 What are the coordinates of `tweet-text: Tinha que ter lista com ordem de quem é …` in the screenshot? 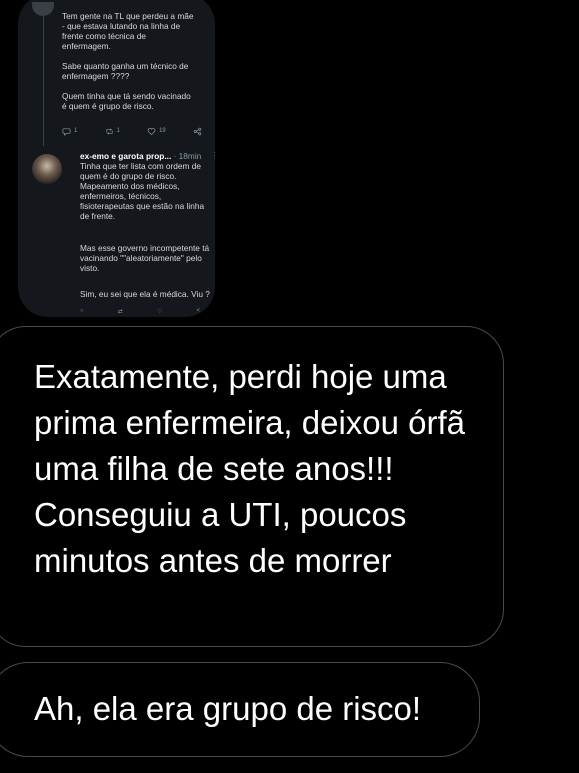 It's located at (142, 191).